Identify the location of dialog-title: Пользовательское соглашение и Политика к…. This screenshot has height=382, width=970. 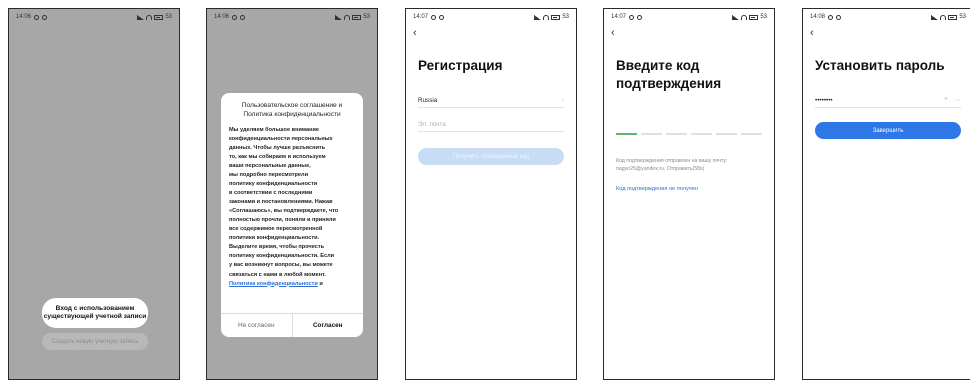
(292, 106).